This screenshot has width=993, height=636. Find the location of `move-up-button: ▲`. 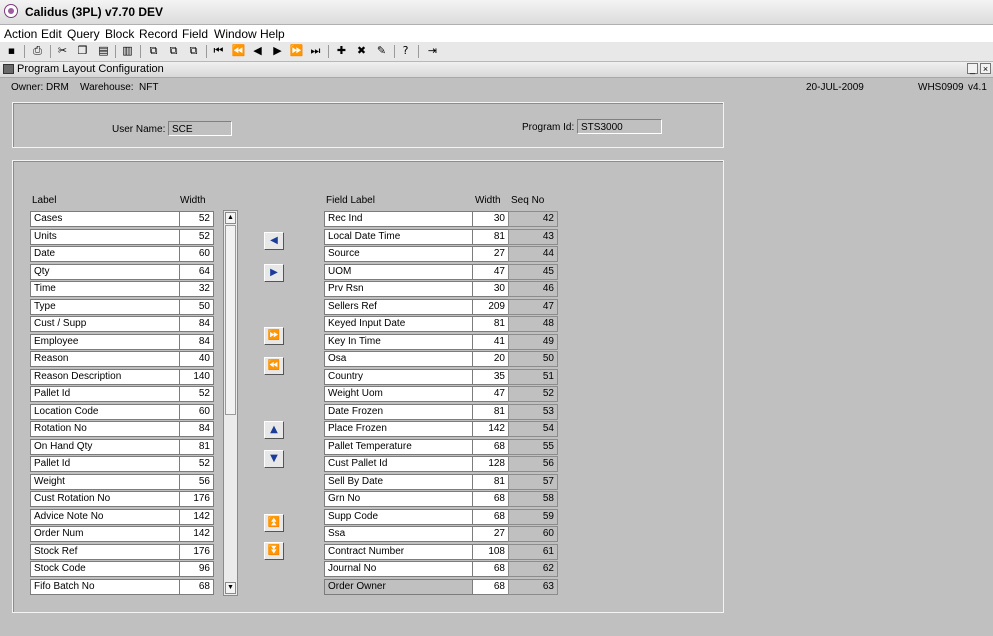

move-up-button: ▲ is located at coordinates (274, 430).